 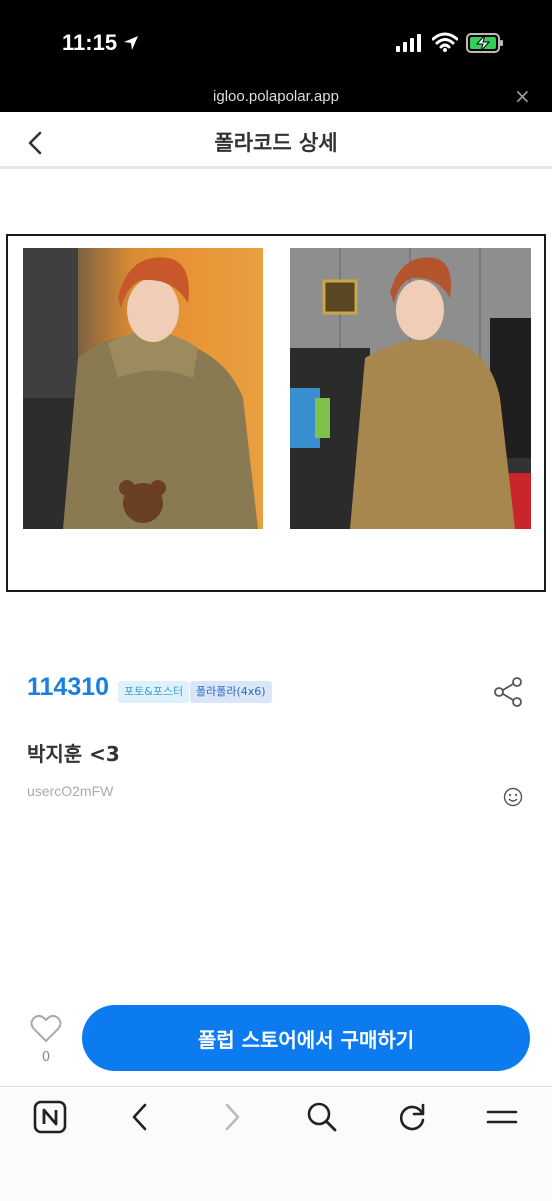 I want to click on search-icon, so click(x=322, y=1117).